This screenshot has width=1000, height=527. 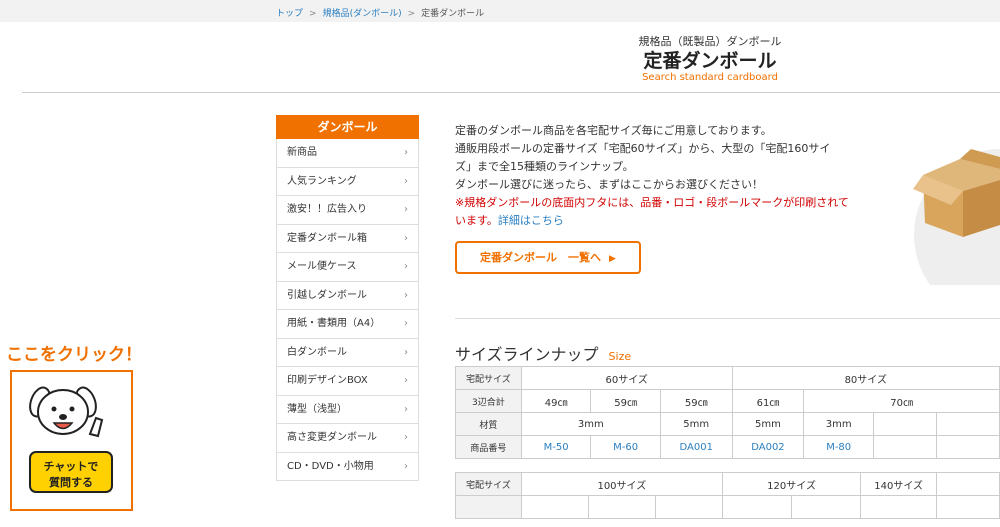 I want to click on header-divider, so click(x=511, y=92).